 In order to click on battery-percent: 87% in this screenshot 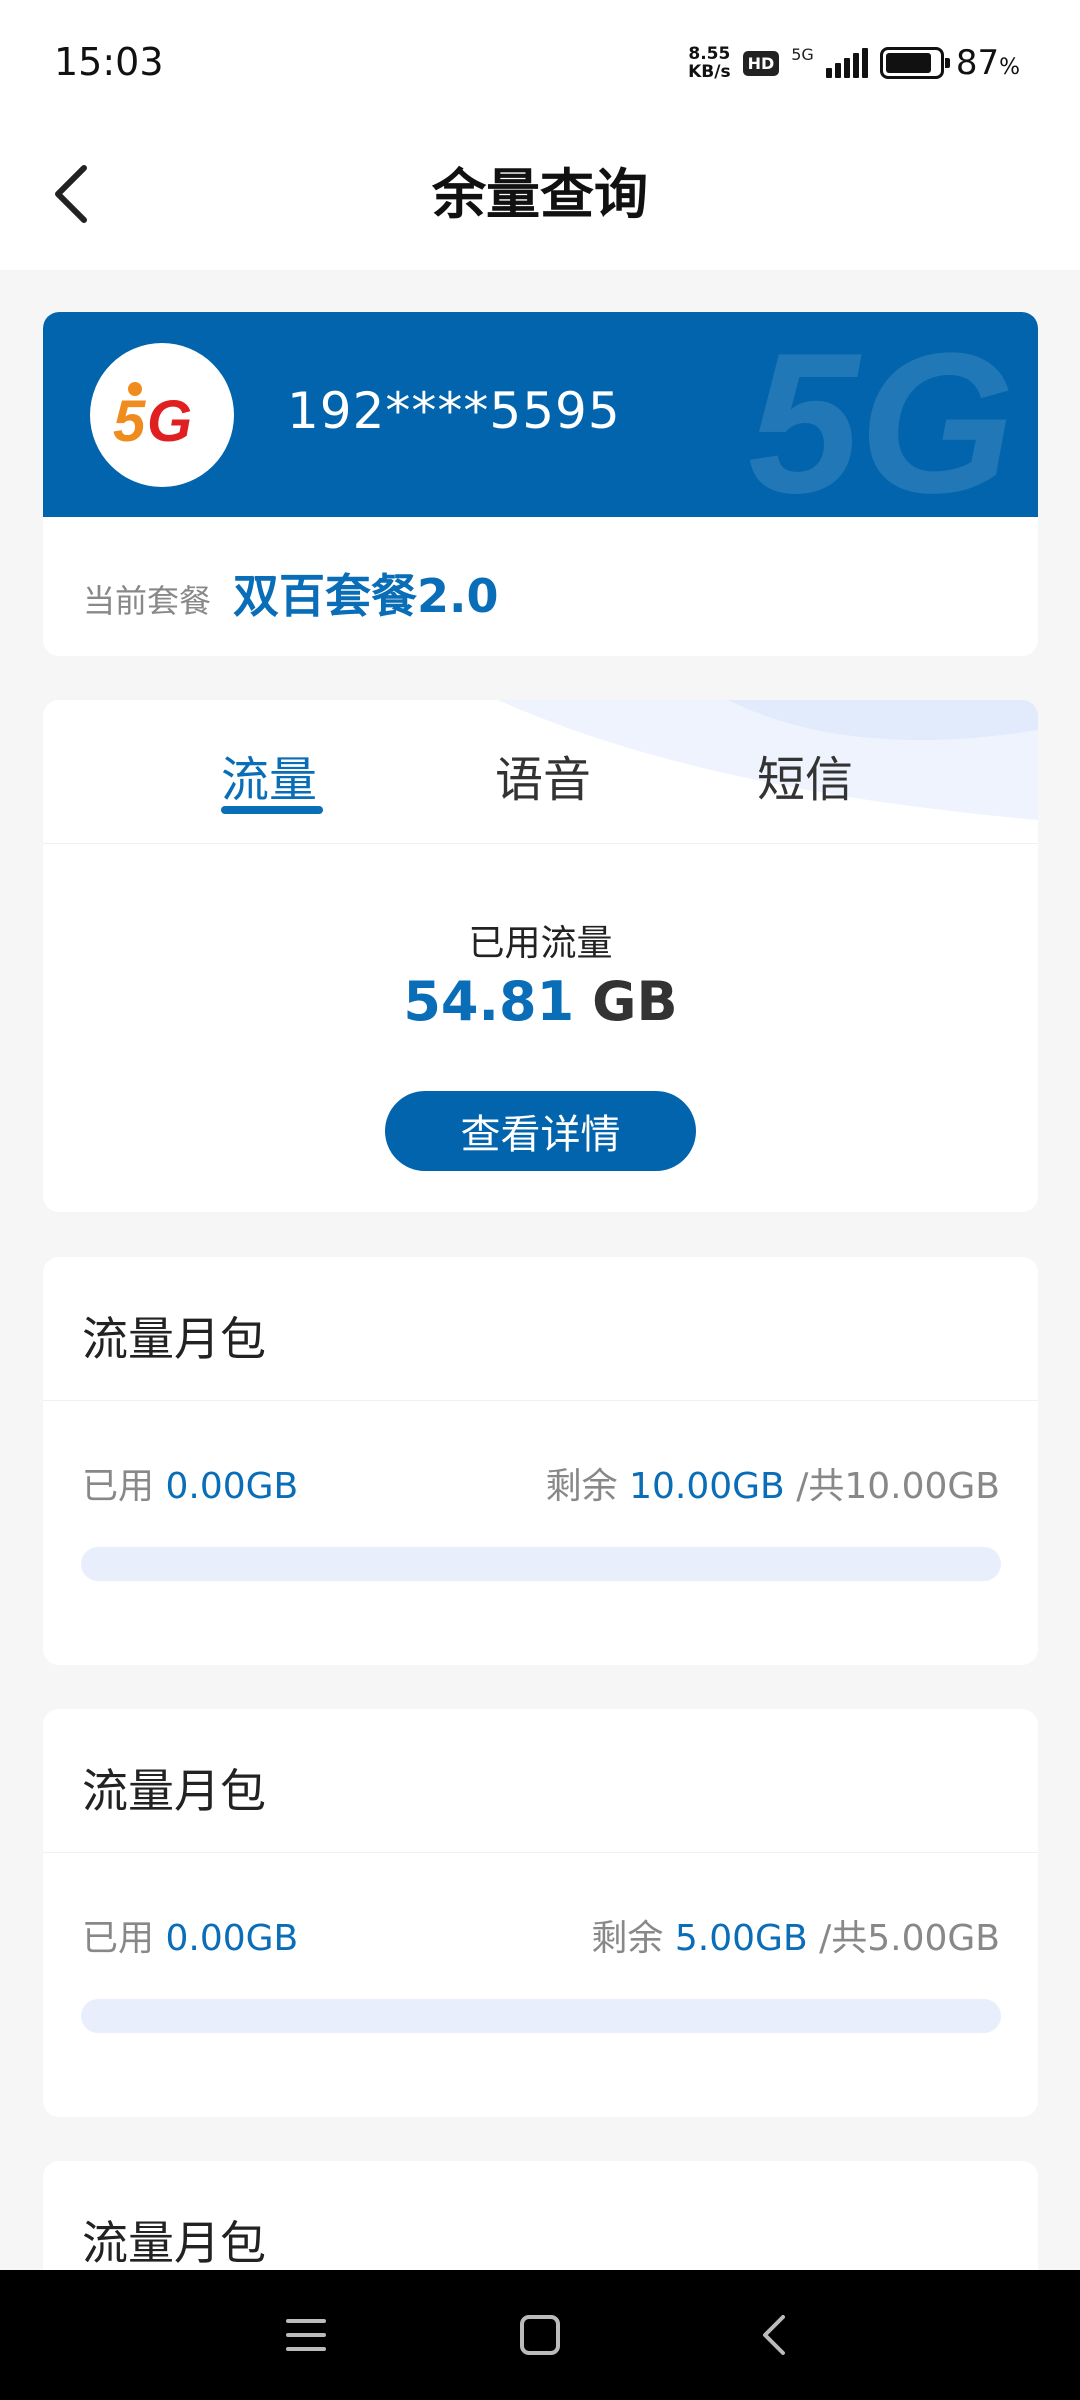, I will do `click(988, 63)`.